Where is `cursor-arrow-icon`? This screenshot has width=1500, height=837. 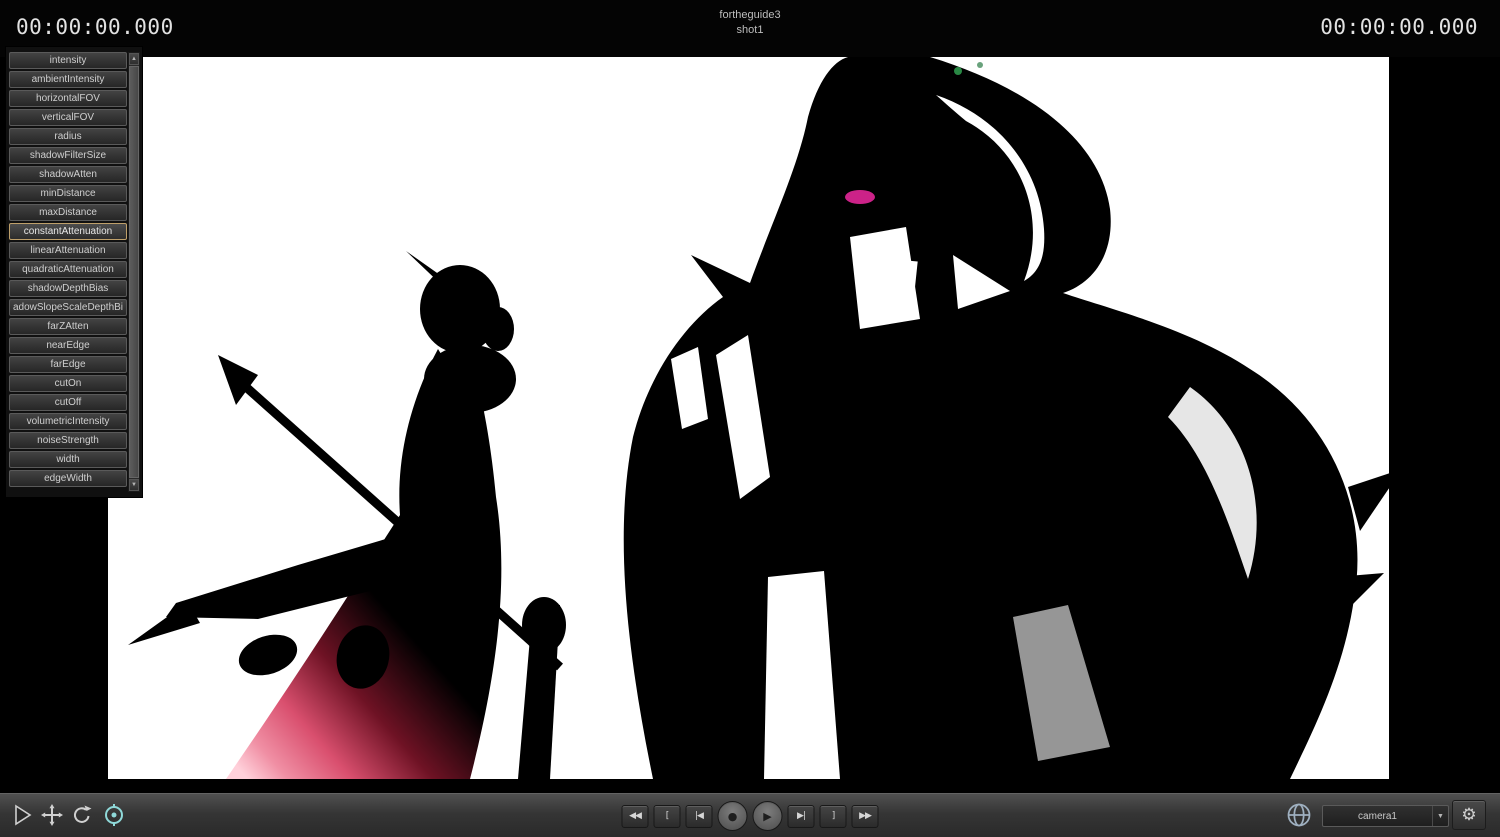
cursor-arrow-icon is located at coordinates (23, 815).